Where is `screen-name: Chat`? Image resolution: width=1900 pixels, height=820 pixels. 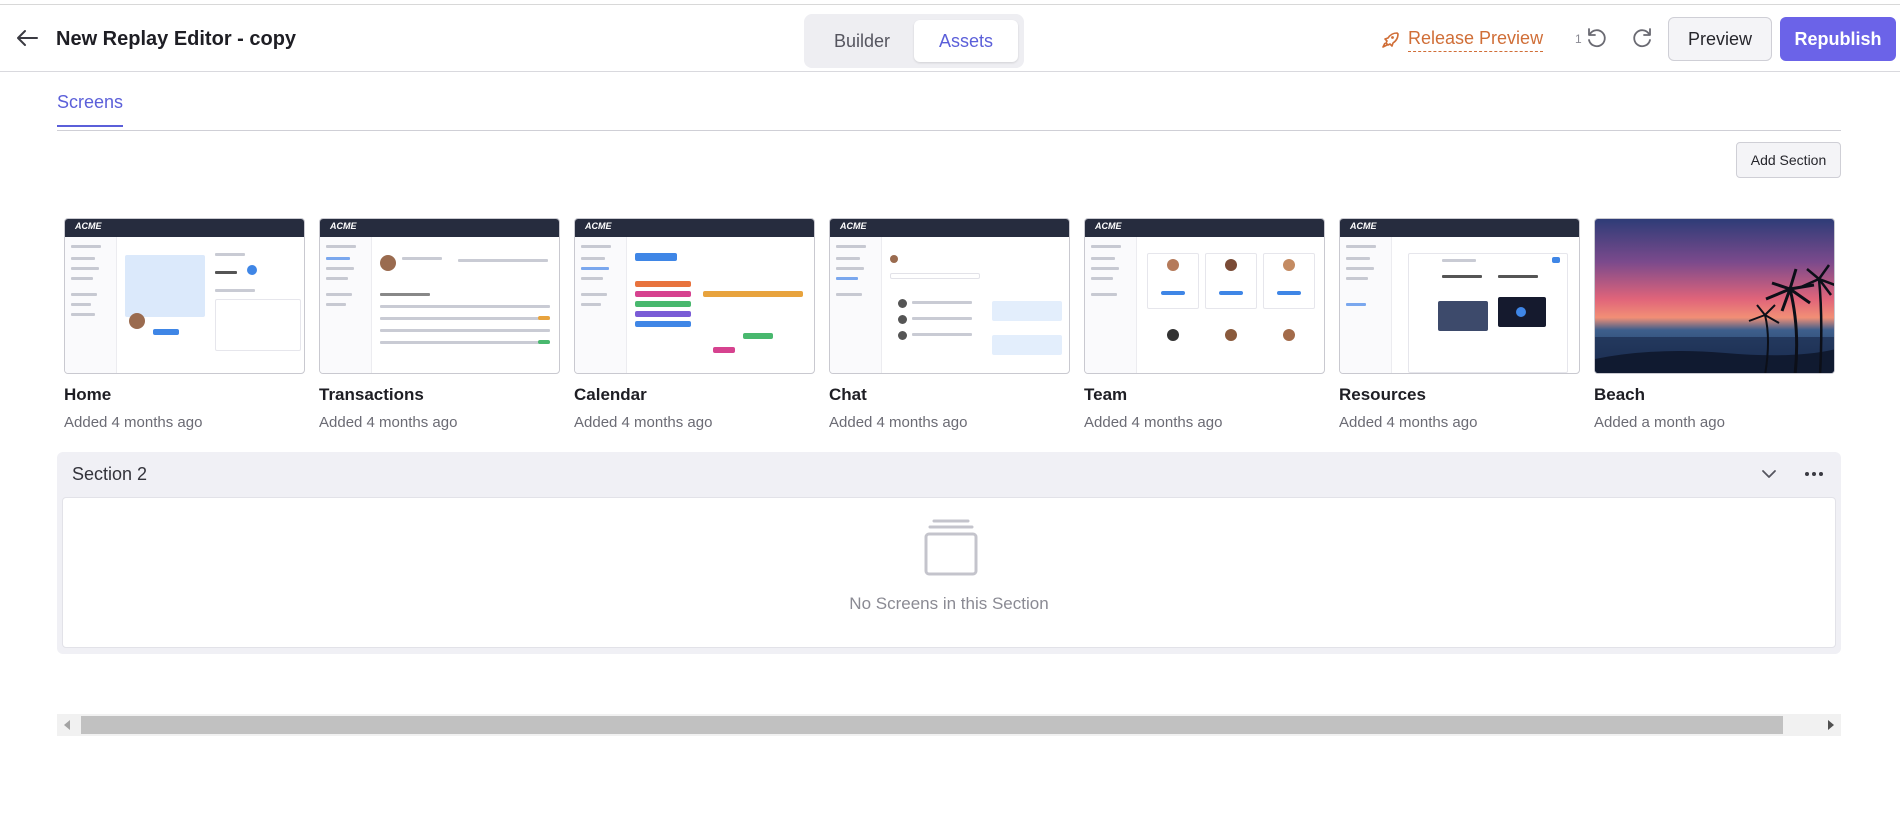 screen-name: Chat is located at coordinates (848, 394).